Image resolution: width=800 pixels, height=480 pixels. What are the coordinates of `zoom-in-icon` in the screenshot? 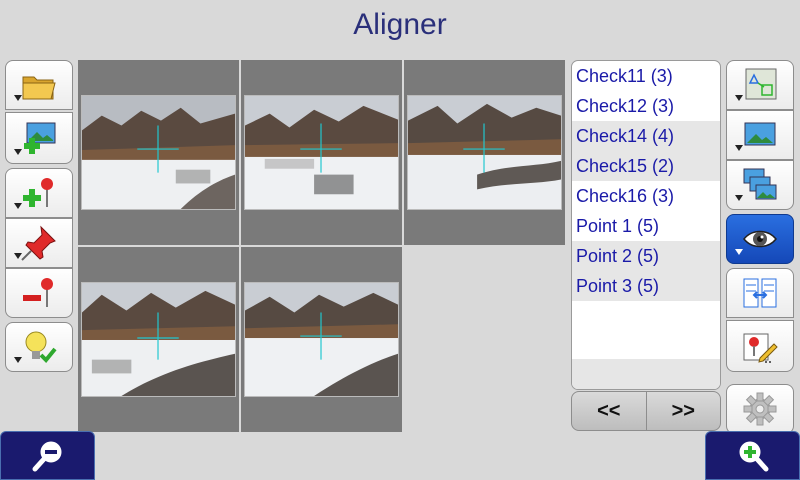 It's located at (753, 456).